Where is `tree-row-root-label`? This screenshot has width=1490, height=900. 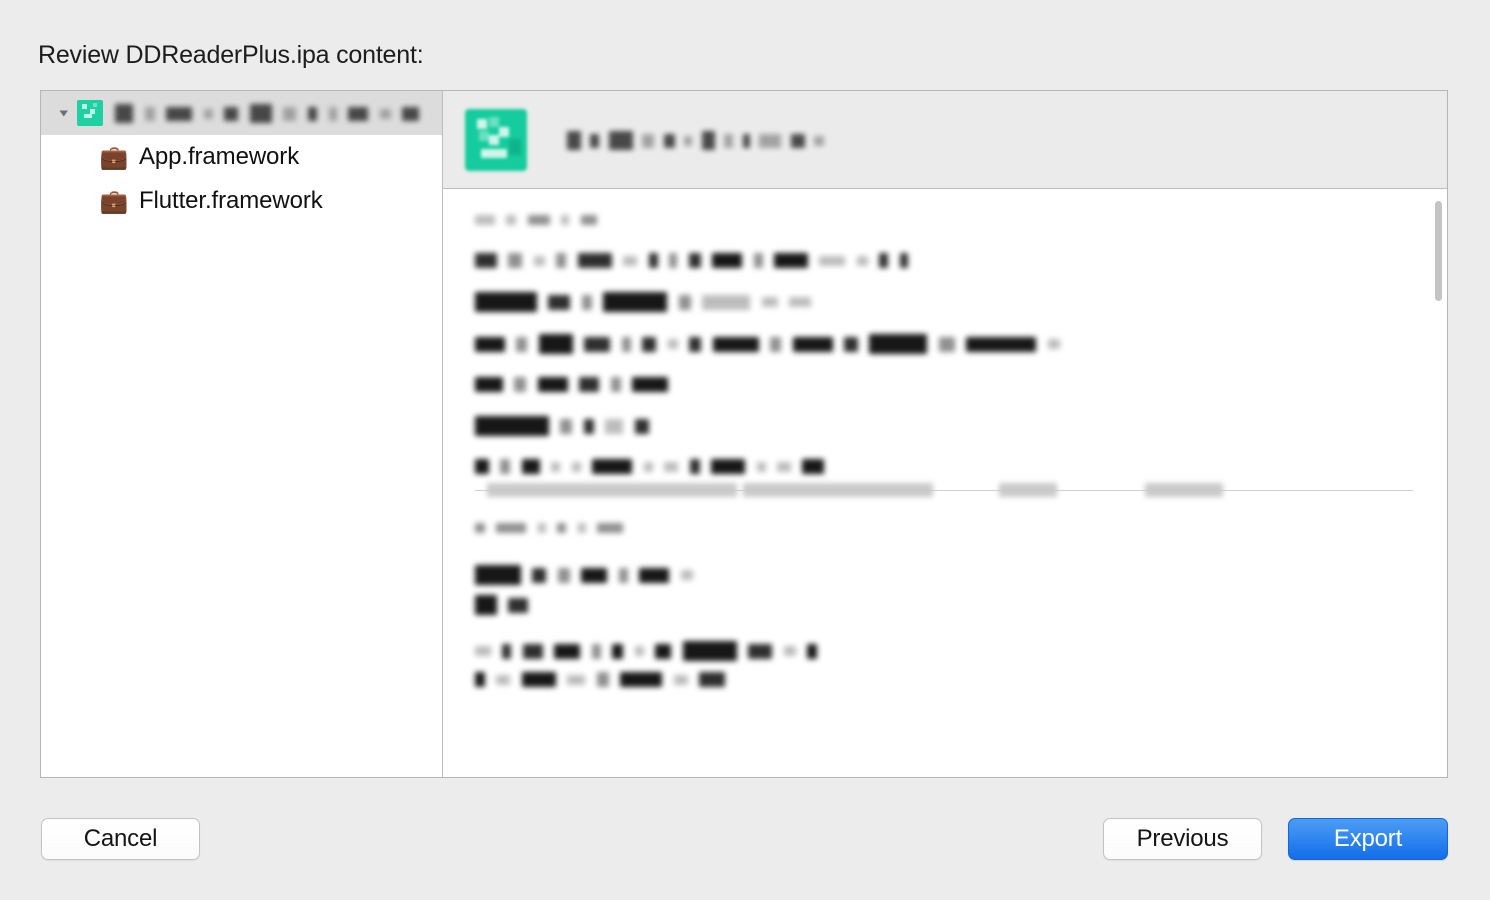
tree-row-root-label is located at coordinates (269, 113).